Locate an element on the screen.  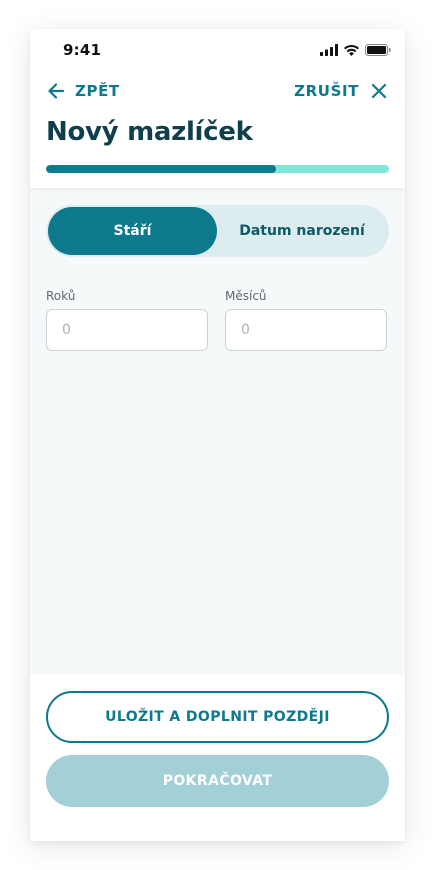
arrow-left-icon is located at coordinates (56, 91).